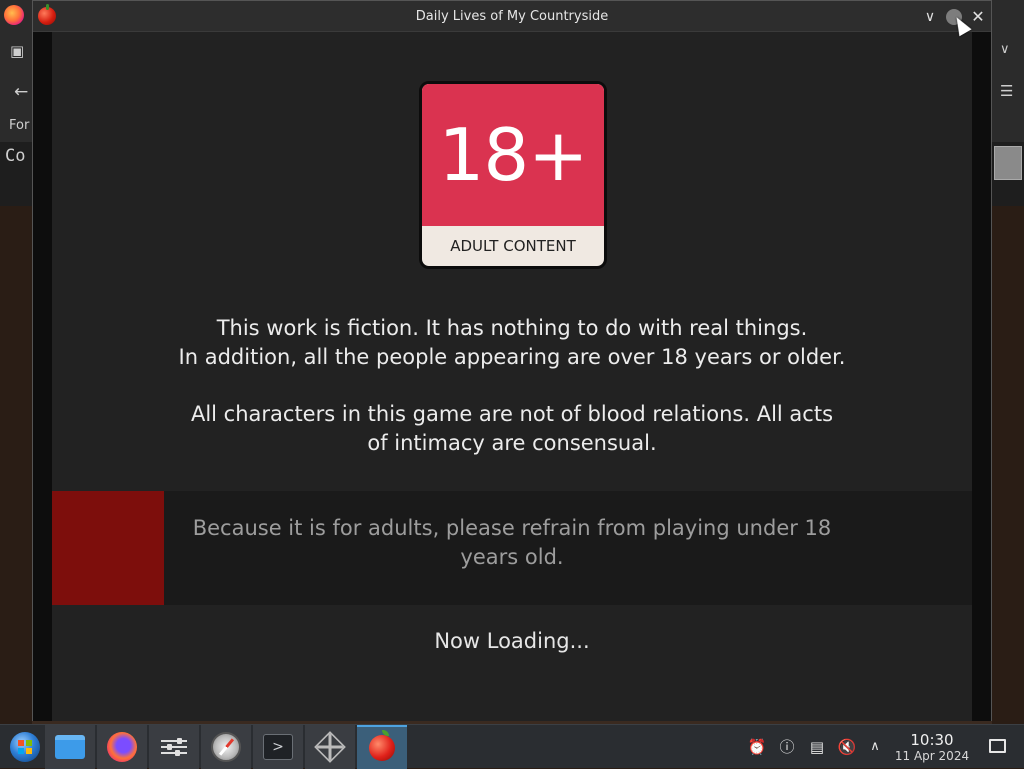  I want to click on background-label-co: Co, so click(15, 156).